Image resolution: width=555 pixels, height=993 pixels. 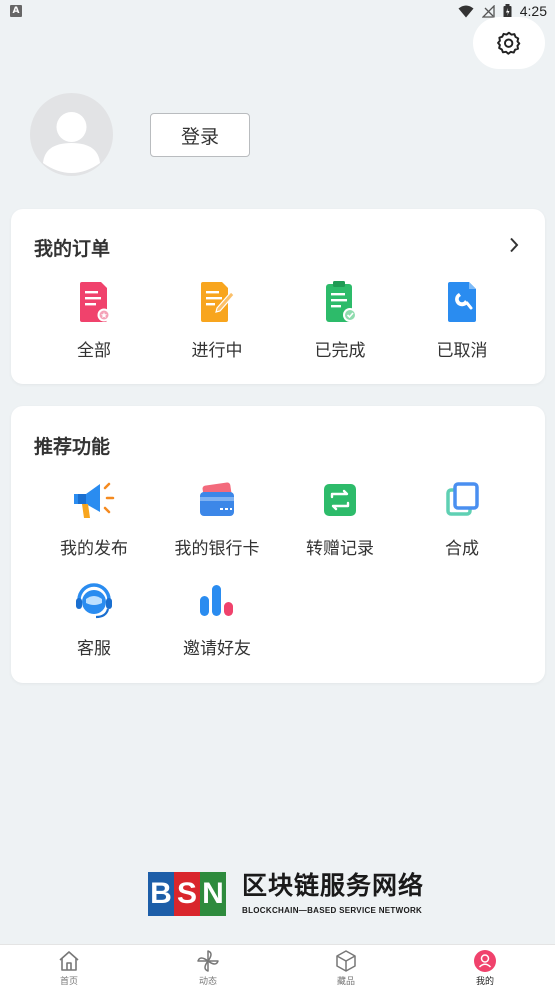 I want to click on default-user-icon, so click(x=71, y=142).